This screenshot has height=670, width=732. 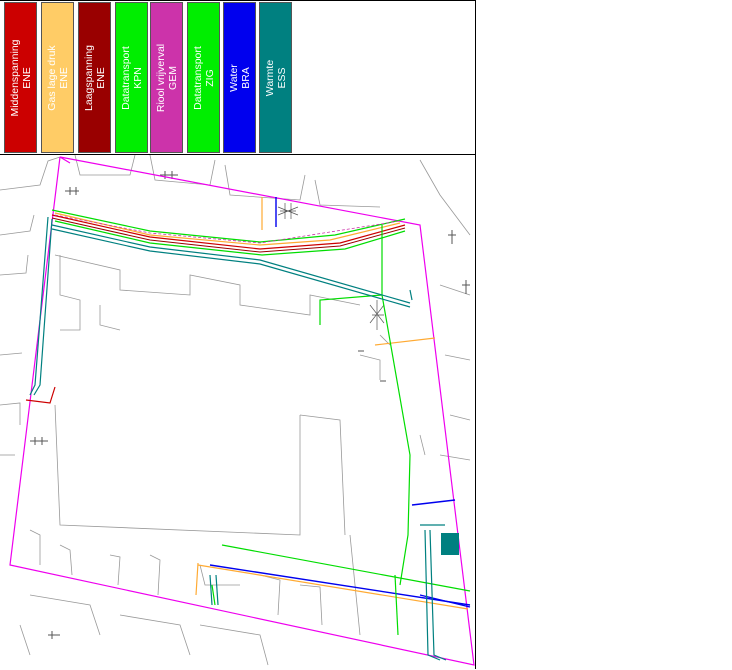 What do you see at coordinates (88, 77) in the screenshot?
I see `legend-label: Laagspanning` at bounding box center [88, 77].